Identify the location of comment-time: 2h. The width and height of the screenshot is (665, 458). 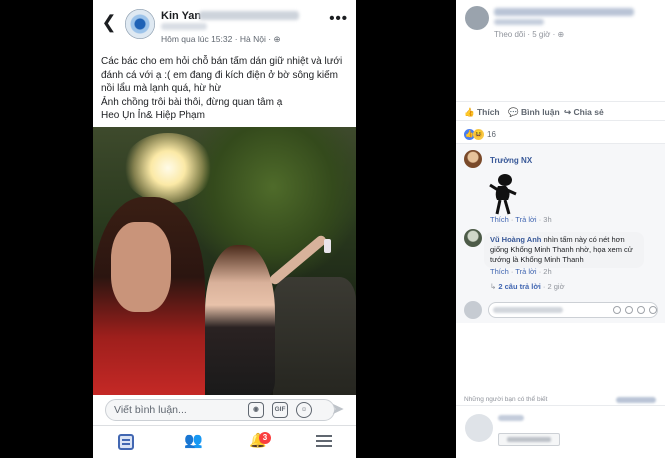
(547, 271).